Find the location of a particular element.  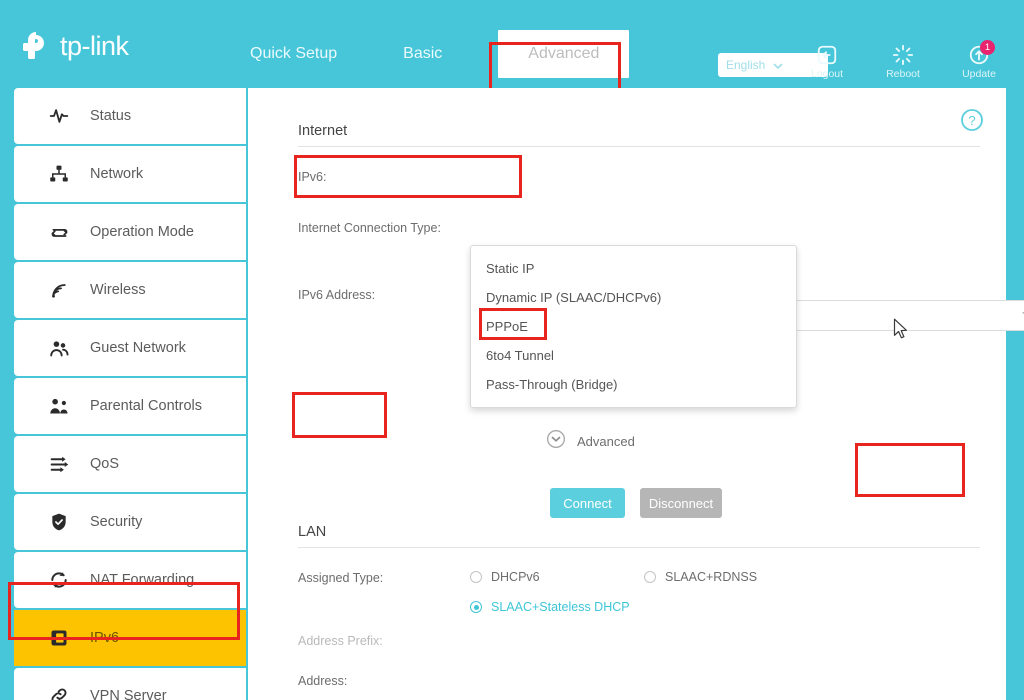

radio-label: SLAAC+Stateless DHCP is located at coordinates (560, 607).